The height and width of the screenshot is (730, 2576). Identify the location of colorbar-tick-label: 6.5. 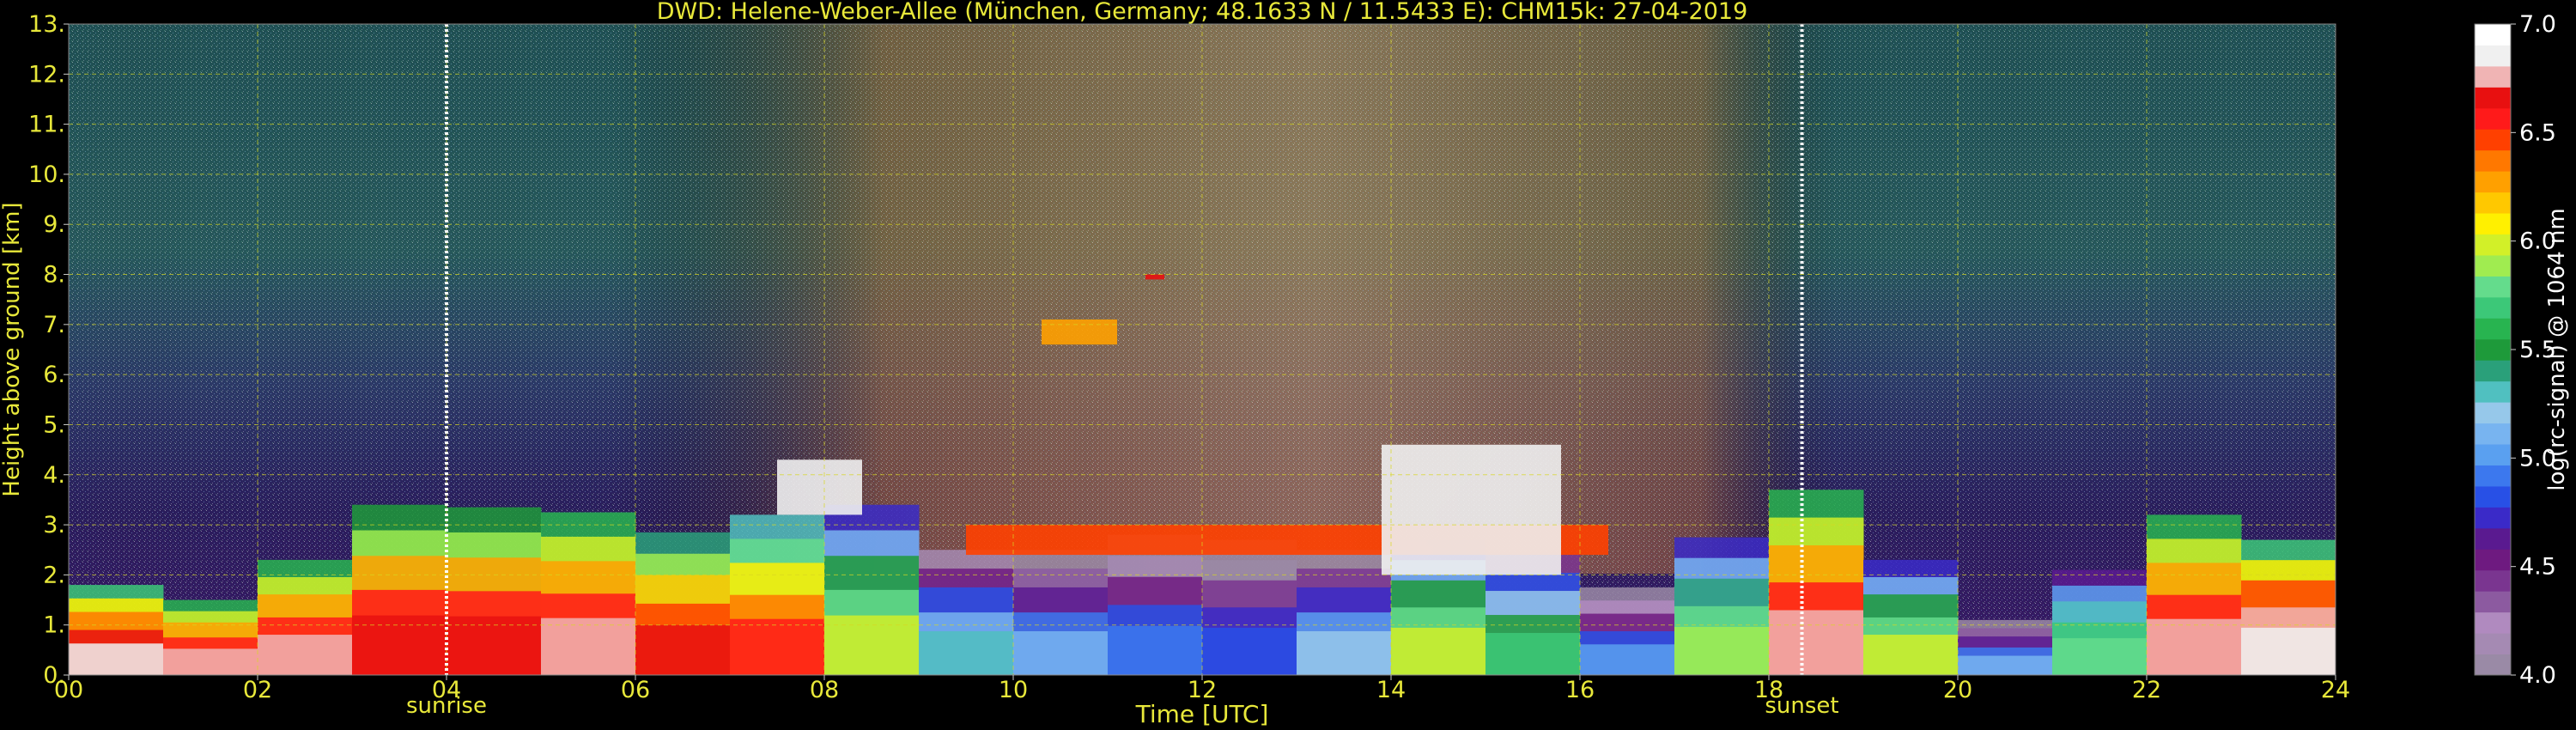
(2537, 132).